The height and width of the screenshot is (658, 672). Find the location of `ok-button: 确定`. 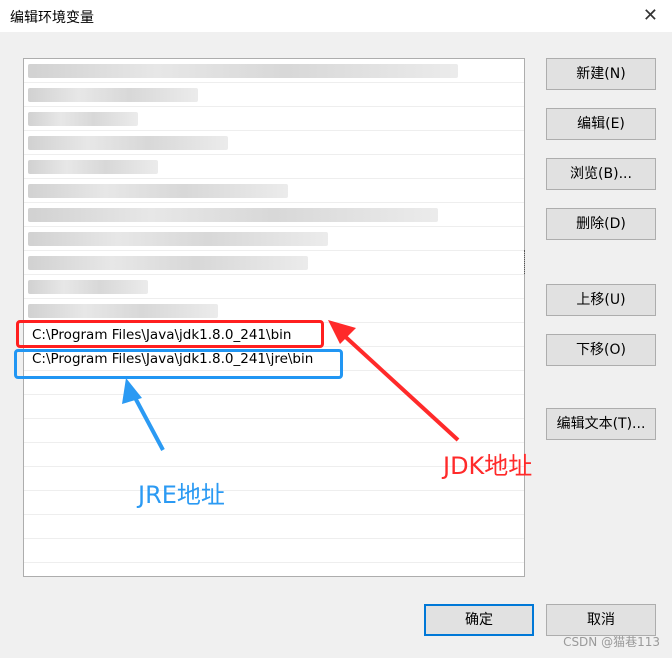

ok-button: 确定 is located at coordinates (479, 620).